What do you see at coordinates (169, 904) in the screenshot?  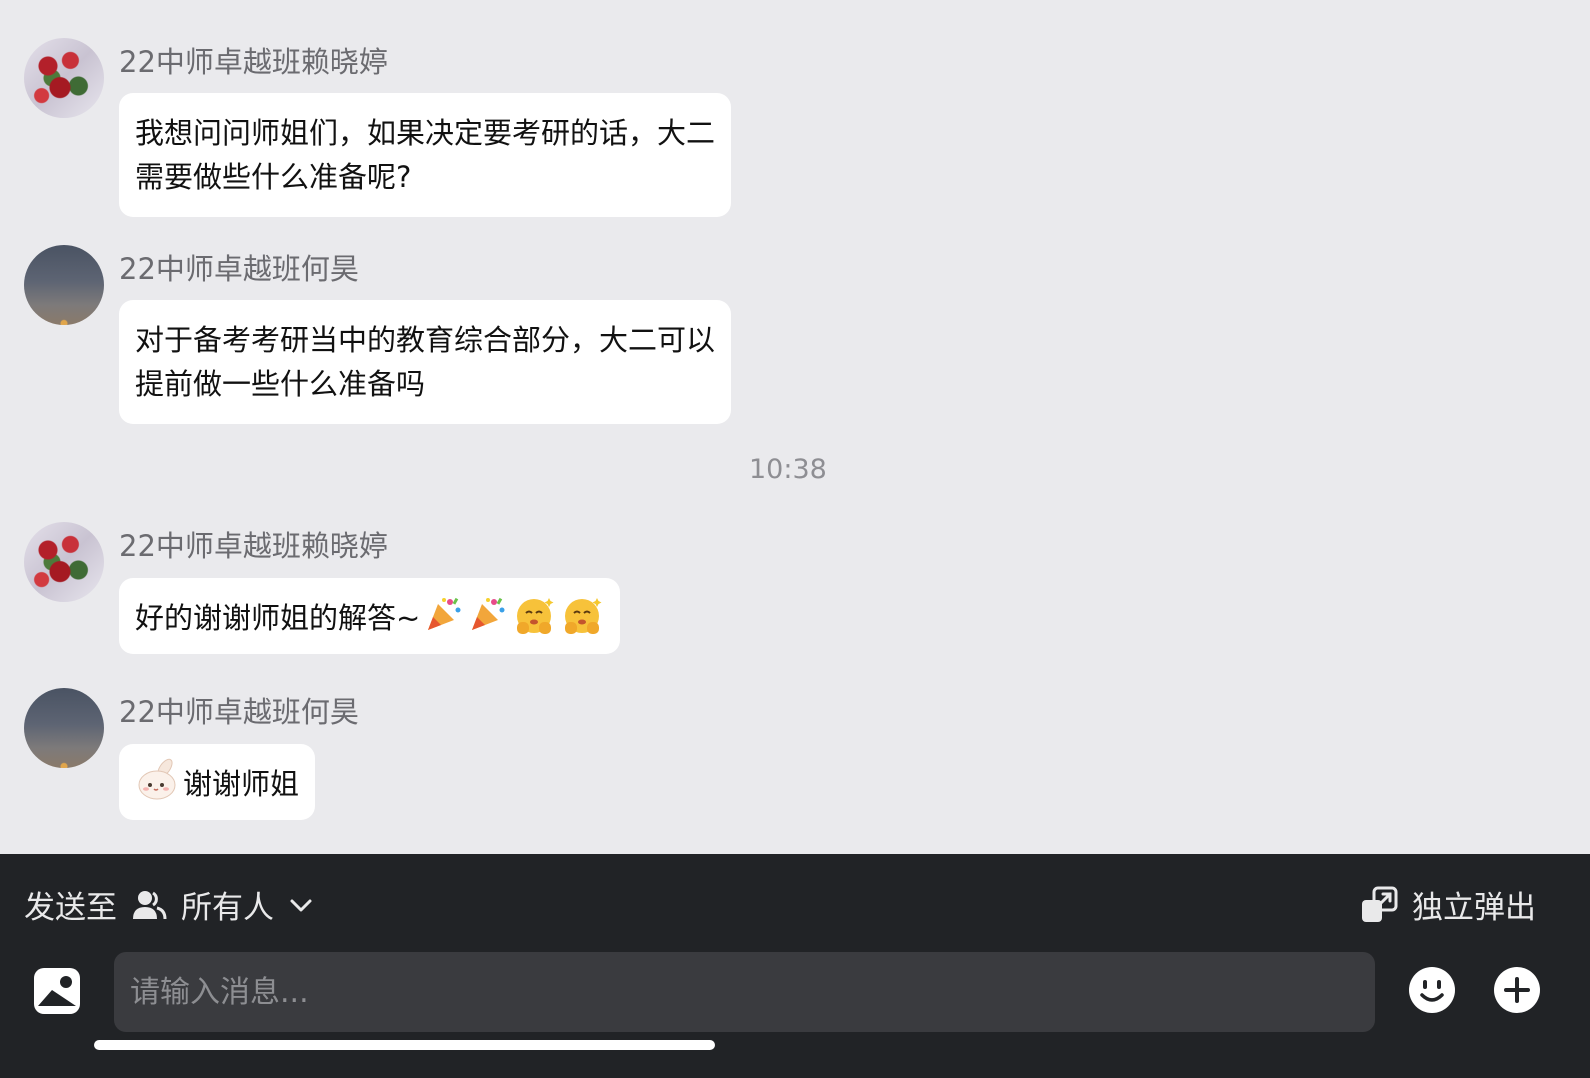 I see `send-to-selector: 发送至 所有人` at bounding box center [169, 904].